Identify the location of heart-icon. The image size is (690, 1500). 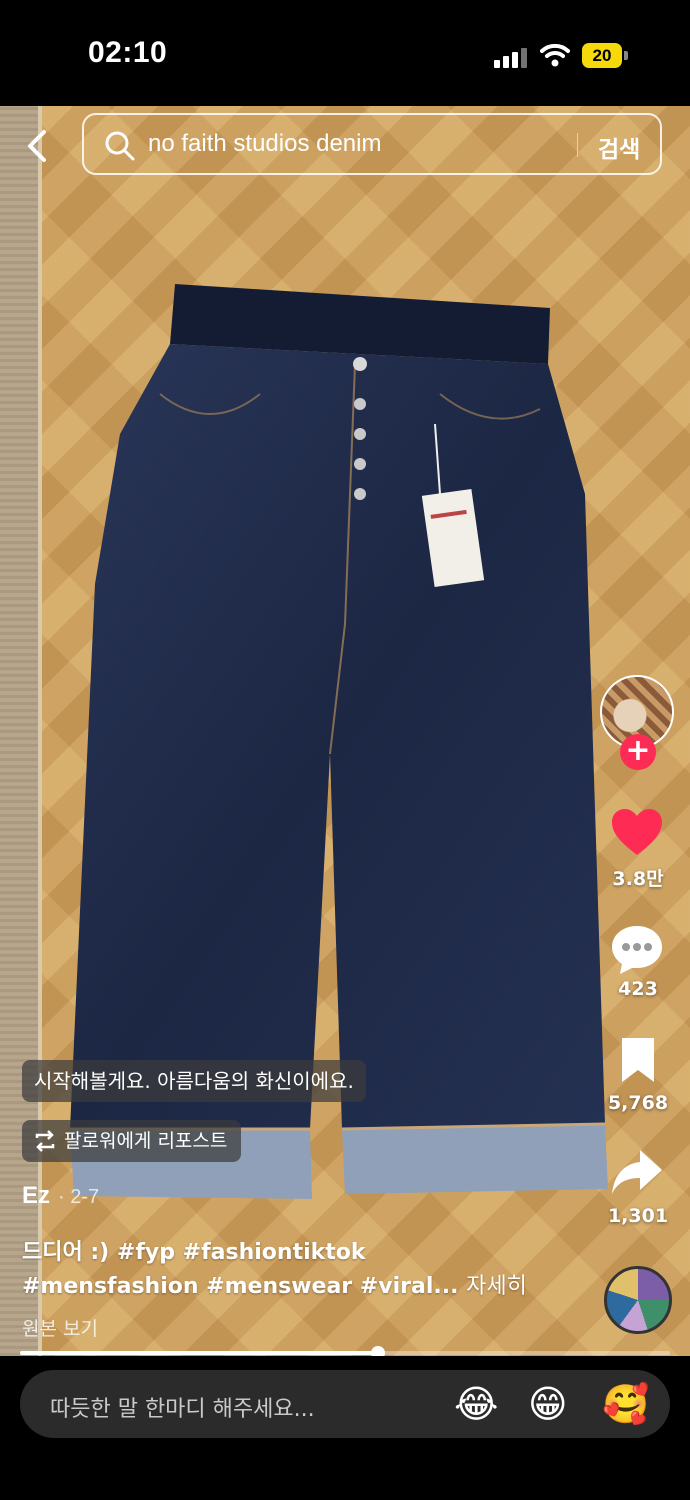
(637, 833).